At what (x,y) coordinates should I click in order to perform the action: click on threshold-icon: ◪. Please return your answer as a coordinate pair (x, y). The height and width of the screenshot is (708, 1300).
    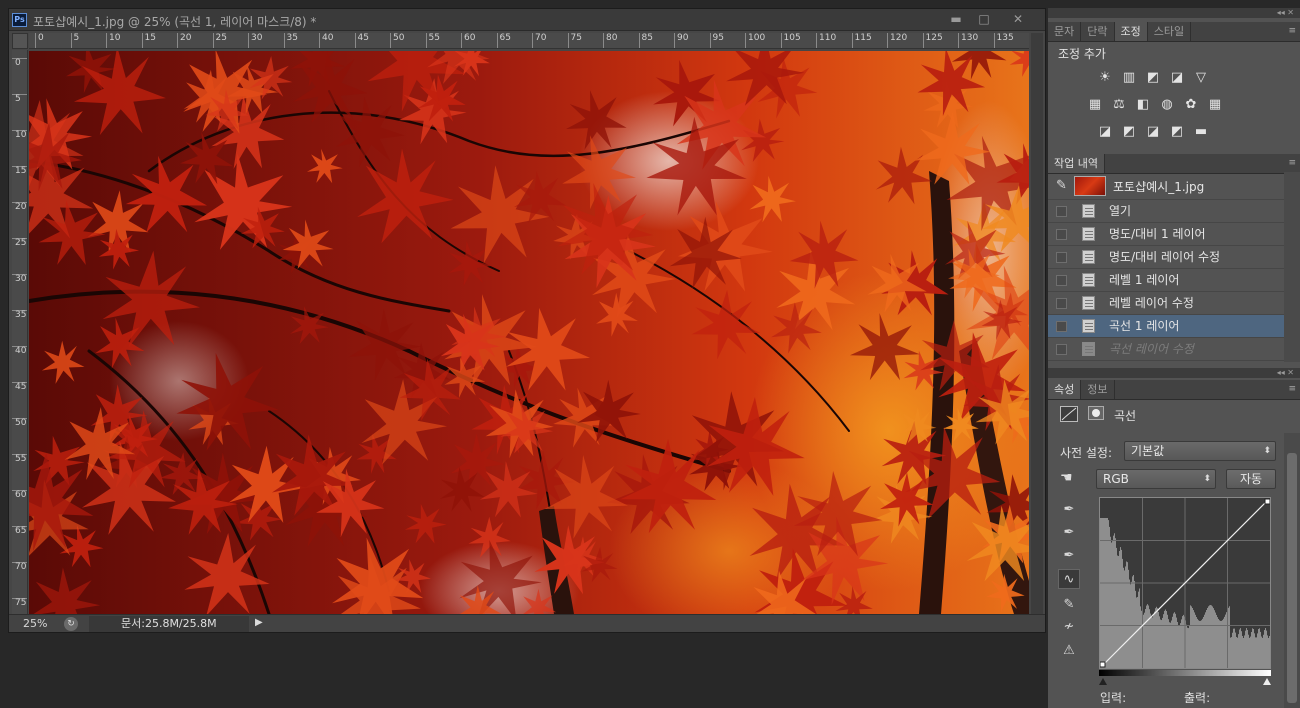
    Looking at the image, I should click on (1153, 132).